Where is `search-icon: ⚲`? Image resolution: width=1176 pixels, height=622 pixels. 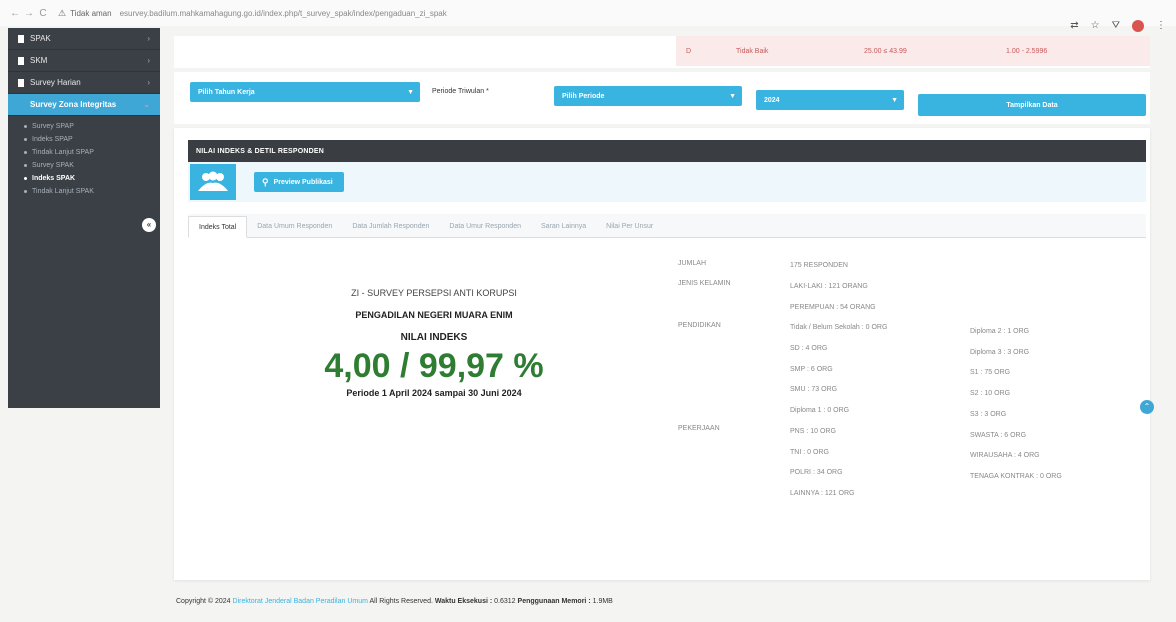
search-icon: ⚲ is located at coordinates (265, 181).